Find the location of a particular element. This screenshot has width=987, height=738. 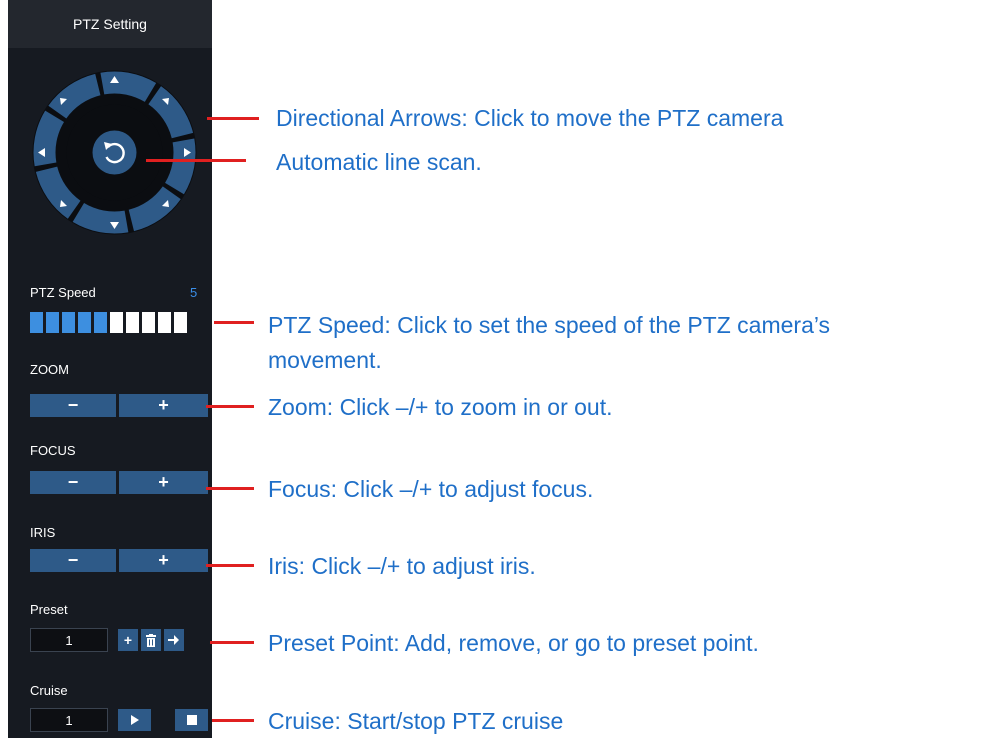

directional-pad is located at coordinates (114, 152).